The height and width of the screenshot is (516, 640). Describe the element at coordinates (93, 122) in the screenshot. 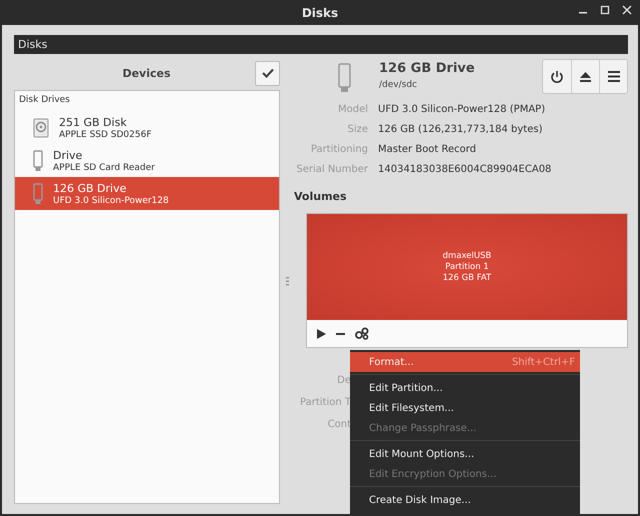

I see `drive-name: 251 GB Disk` at that location.